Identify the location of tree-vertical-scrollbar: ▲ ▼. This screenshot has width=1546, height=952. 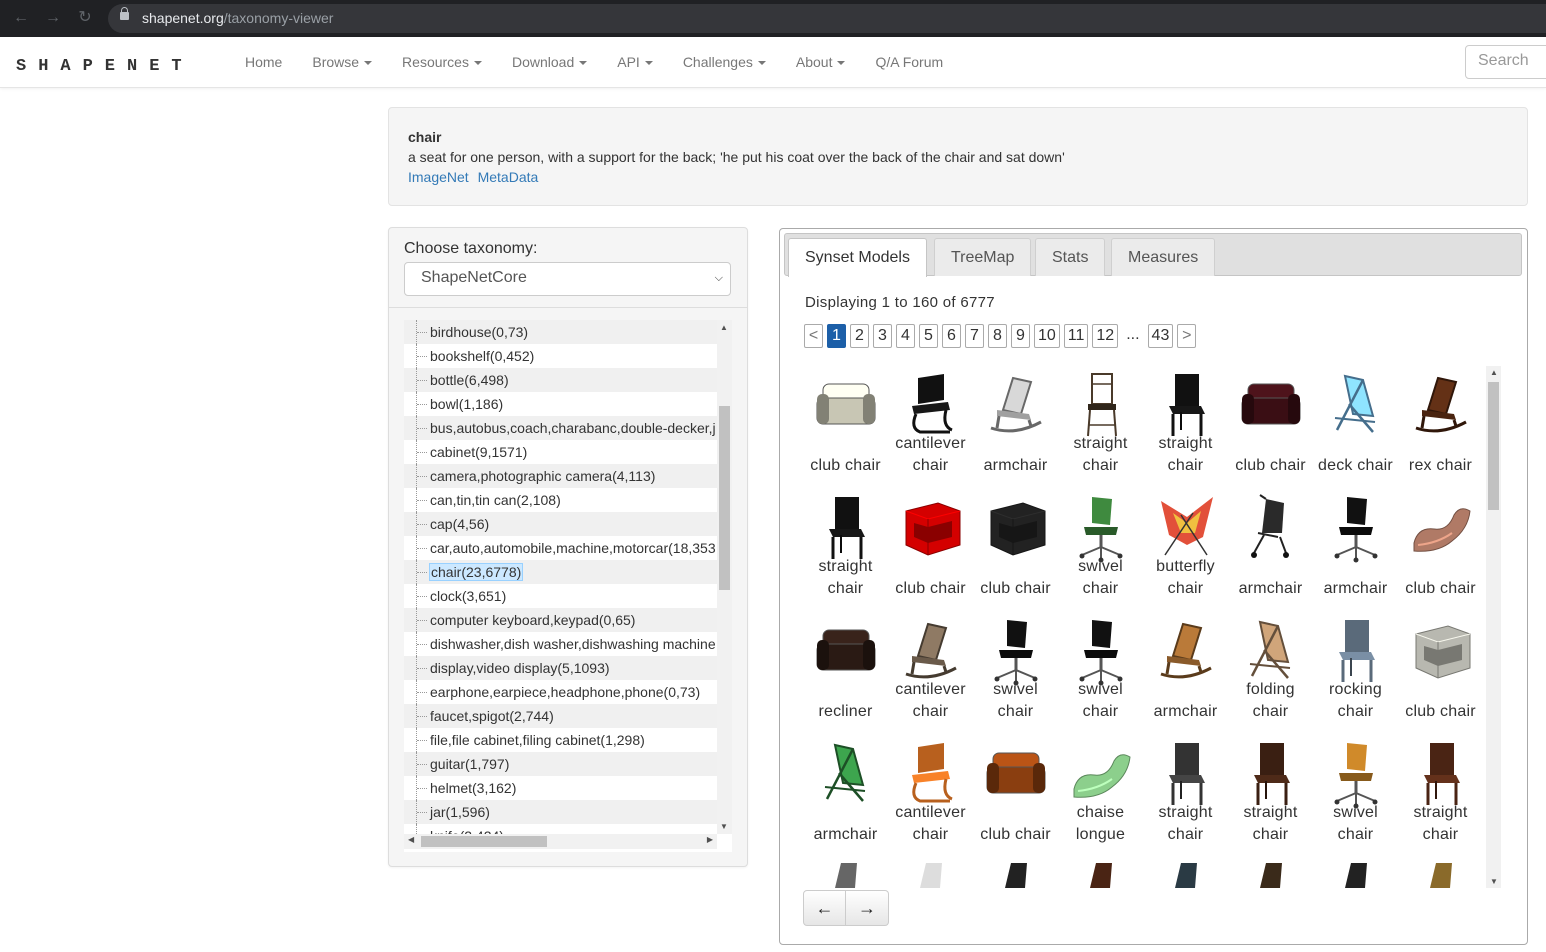
(724, 577).